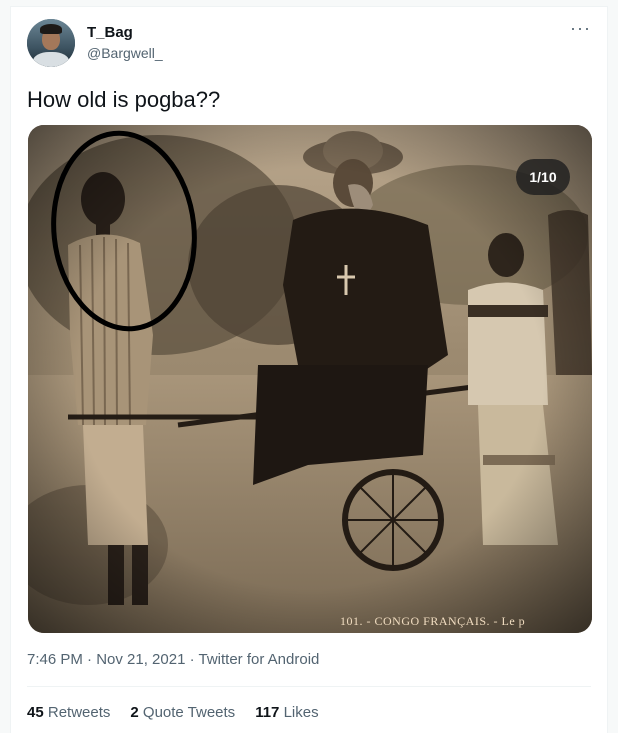 The height and width of the screenshot is (733, 618). Describe the element at coordinates (125, 53) in the screenshot. I see `author-handle: @Bargwell_` at that location.